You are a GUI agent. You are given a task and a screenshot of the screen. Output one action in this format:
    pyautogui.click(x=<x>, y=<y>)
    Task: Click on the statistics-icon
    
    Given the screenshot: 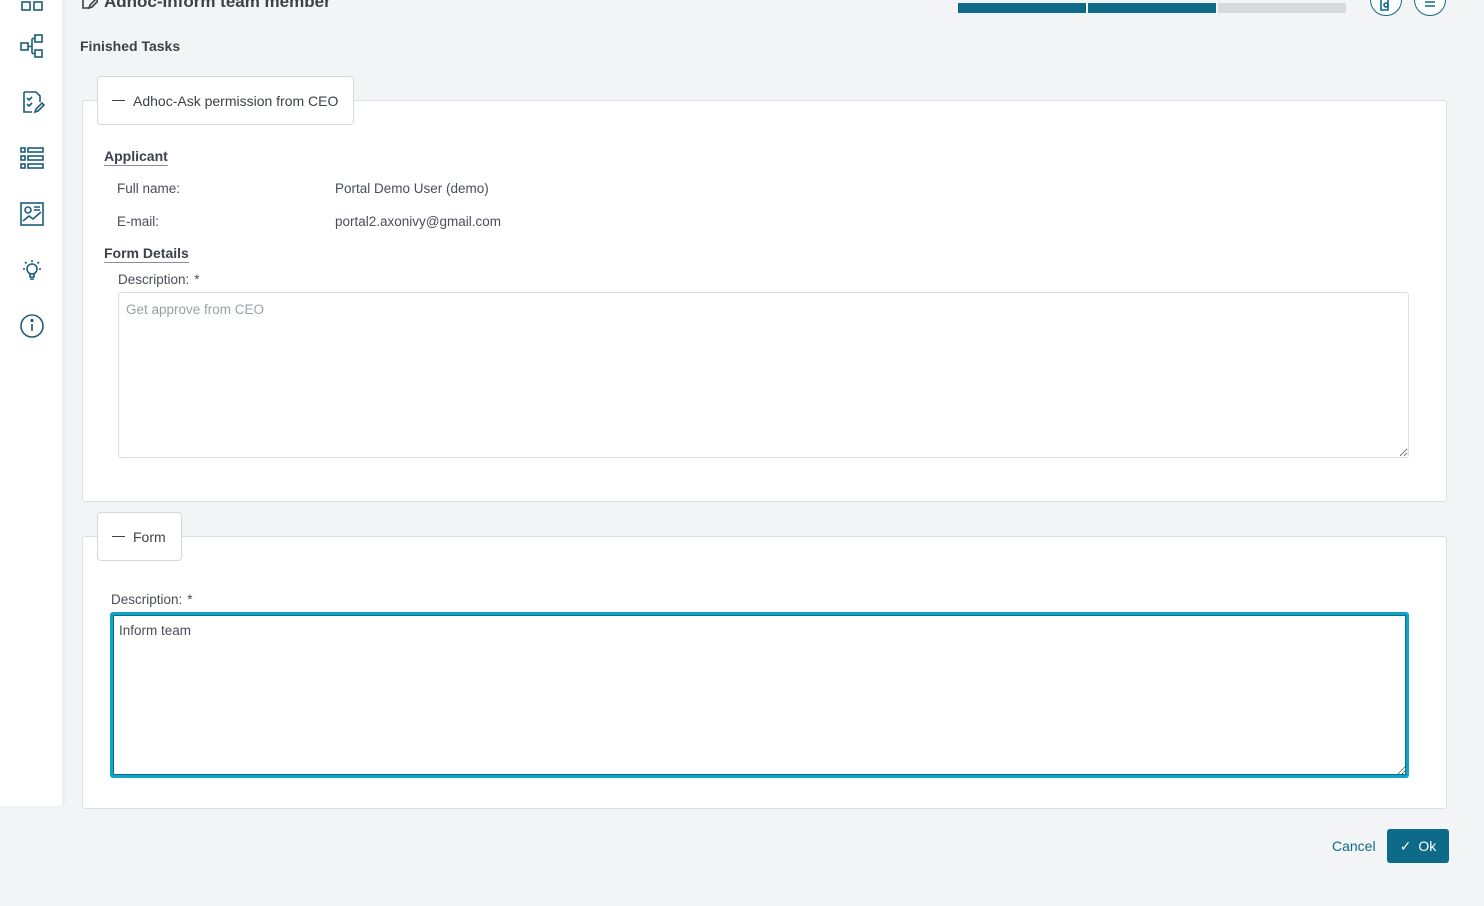 What is the action you would take?
    pyautogui.click(x=32, y=214)
    